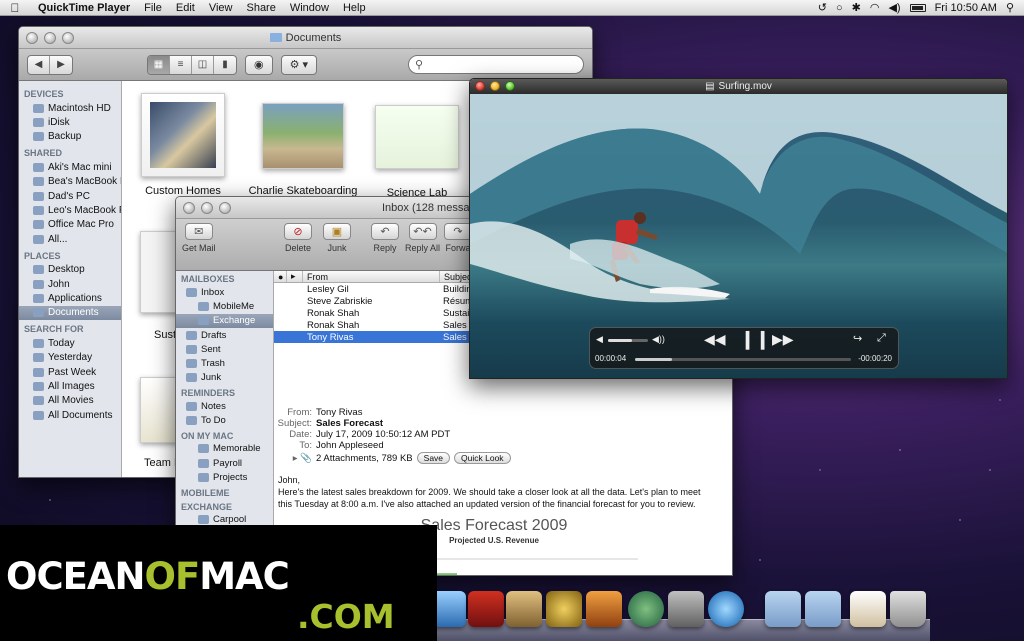 This screenshot has width=1024, height=641. What do you see at coordinates (298, 238) in the screenshot?
I see `delete-button: ⊘ Delete` at bounding box center [298, 238].